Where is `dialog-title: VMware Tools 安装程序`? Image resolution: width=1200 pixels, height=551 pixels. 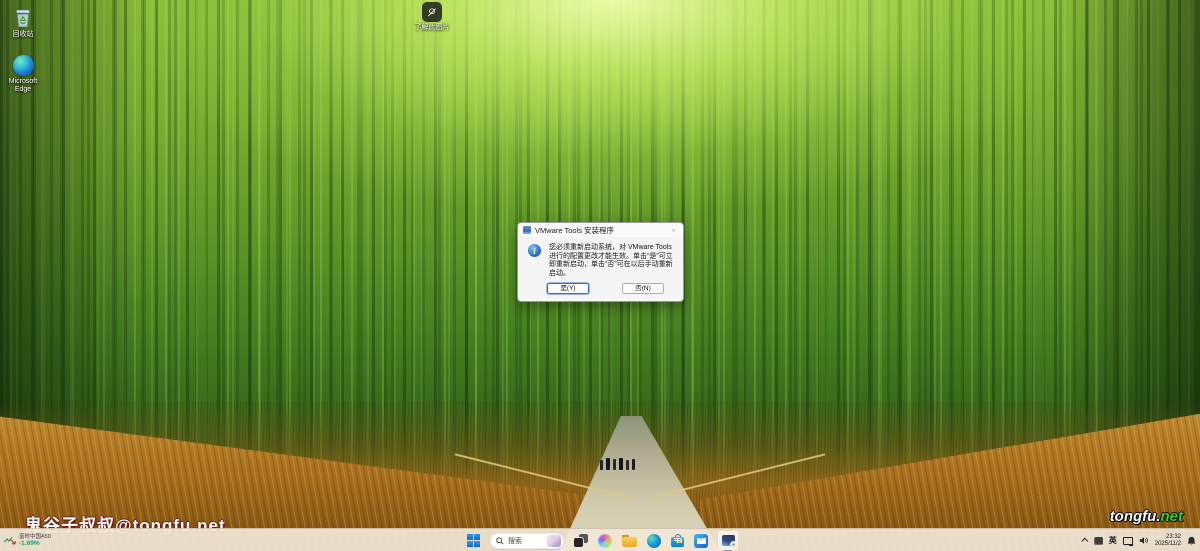 dialog-title: VMware Tools 安装程序 is located at coordinates (575, 230).